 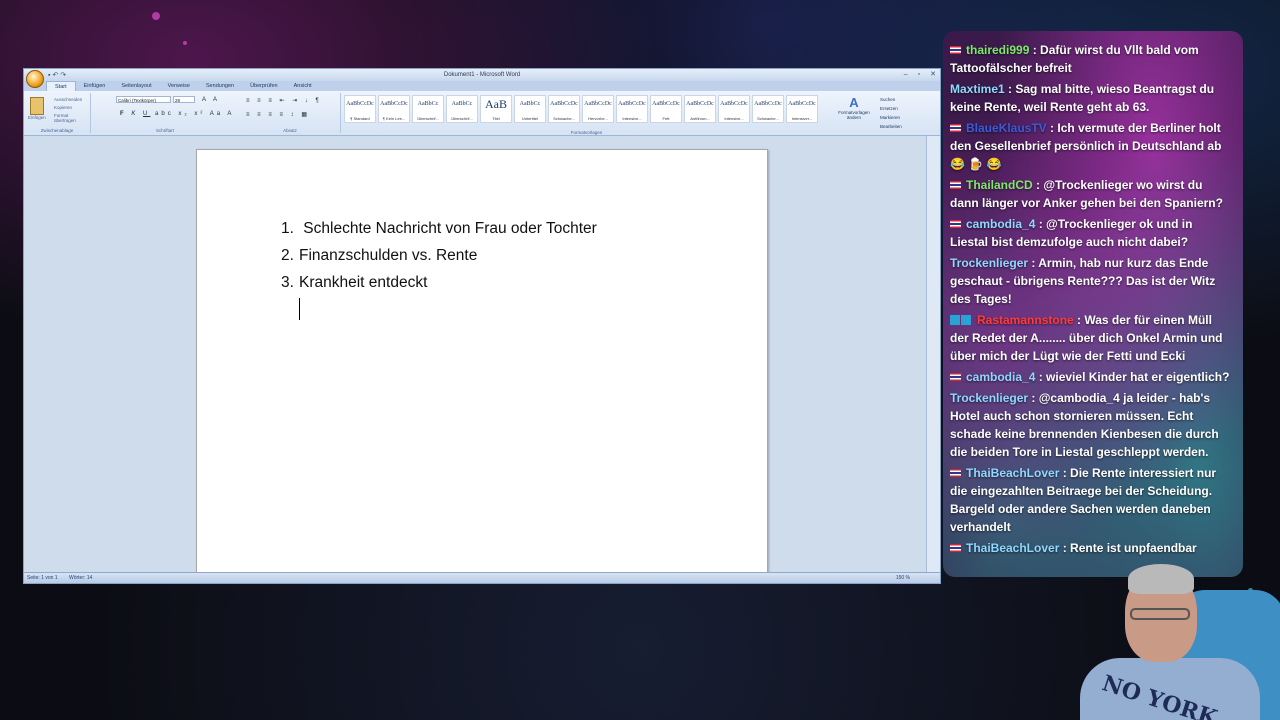 I want to click on vertical-scrollbar, so click(x=933, y=354).